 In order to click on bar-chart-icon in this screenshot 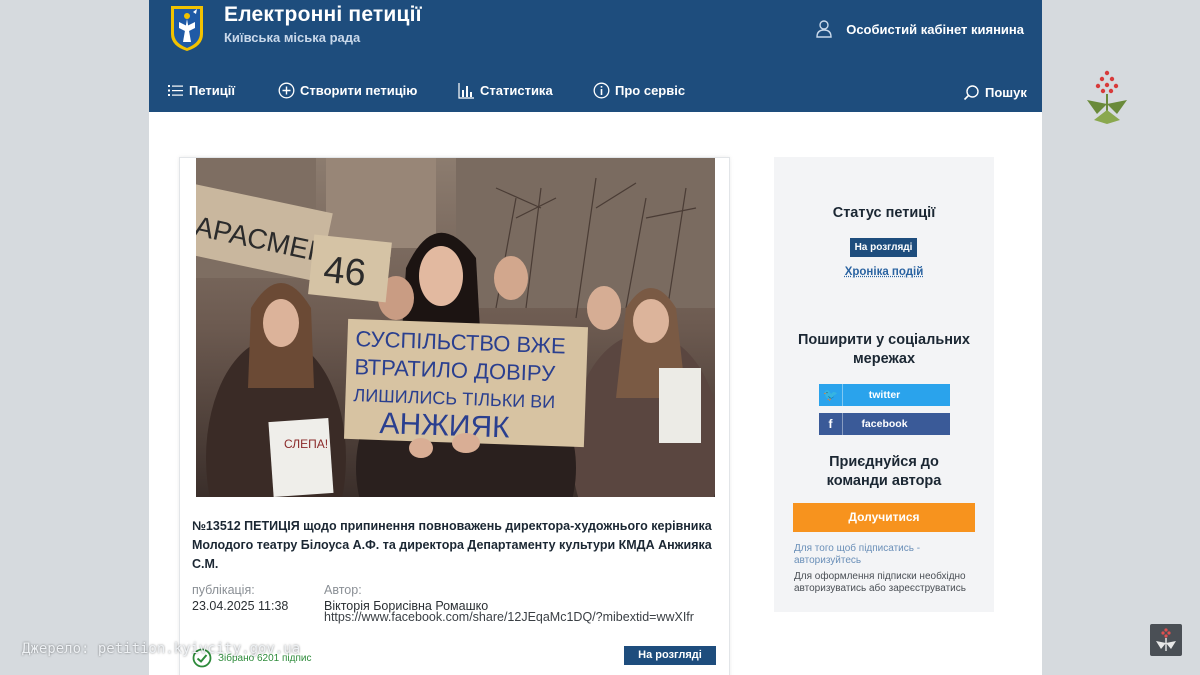, I will do `click(466, 91)`.